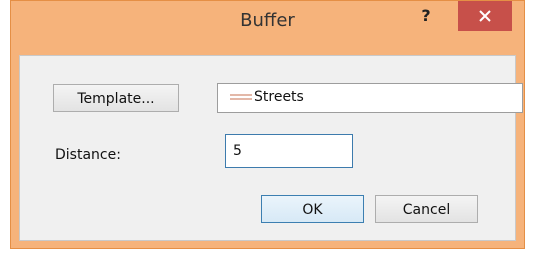  Describe the element at coordinates (241, 97) in the screenshot. I see `line-style-icon` at that location.